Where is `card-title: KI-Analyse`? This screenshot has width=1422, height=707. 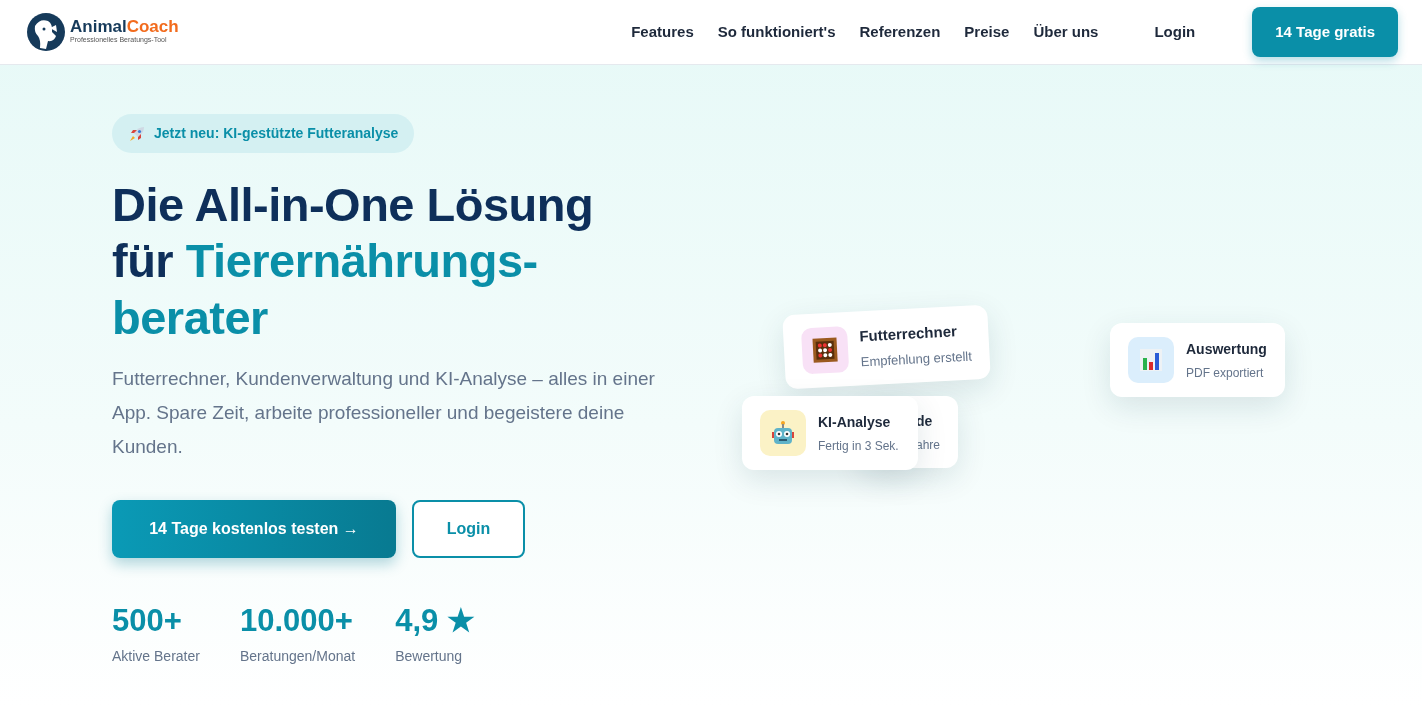
card-title: KI-Analyse is located at coordinates (855, 422).